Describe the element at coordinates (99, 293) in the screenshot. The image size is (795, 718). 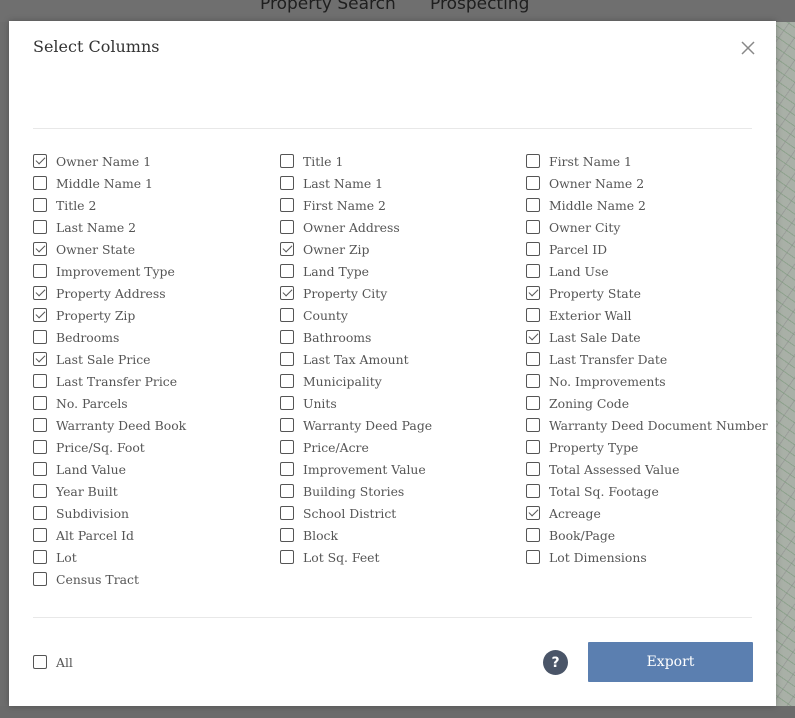
I see `column-option: Property Address` at that location.